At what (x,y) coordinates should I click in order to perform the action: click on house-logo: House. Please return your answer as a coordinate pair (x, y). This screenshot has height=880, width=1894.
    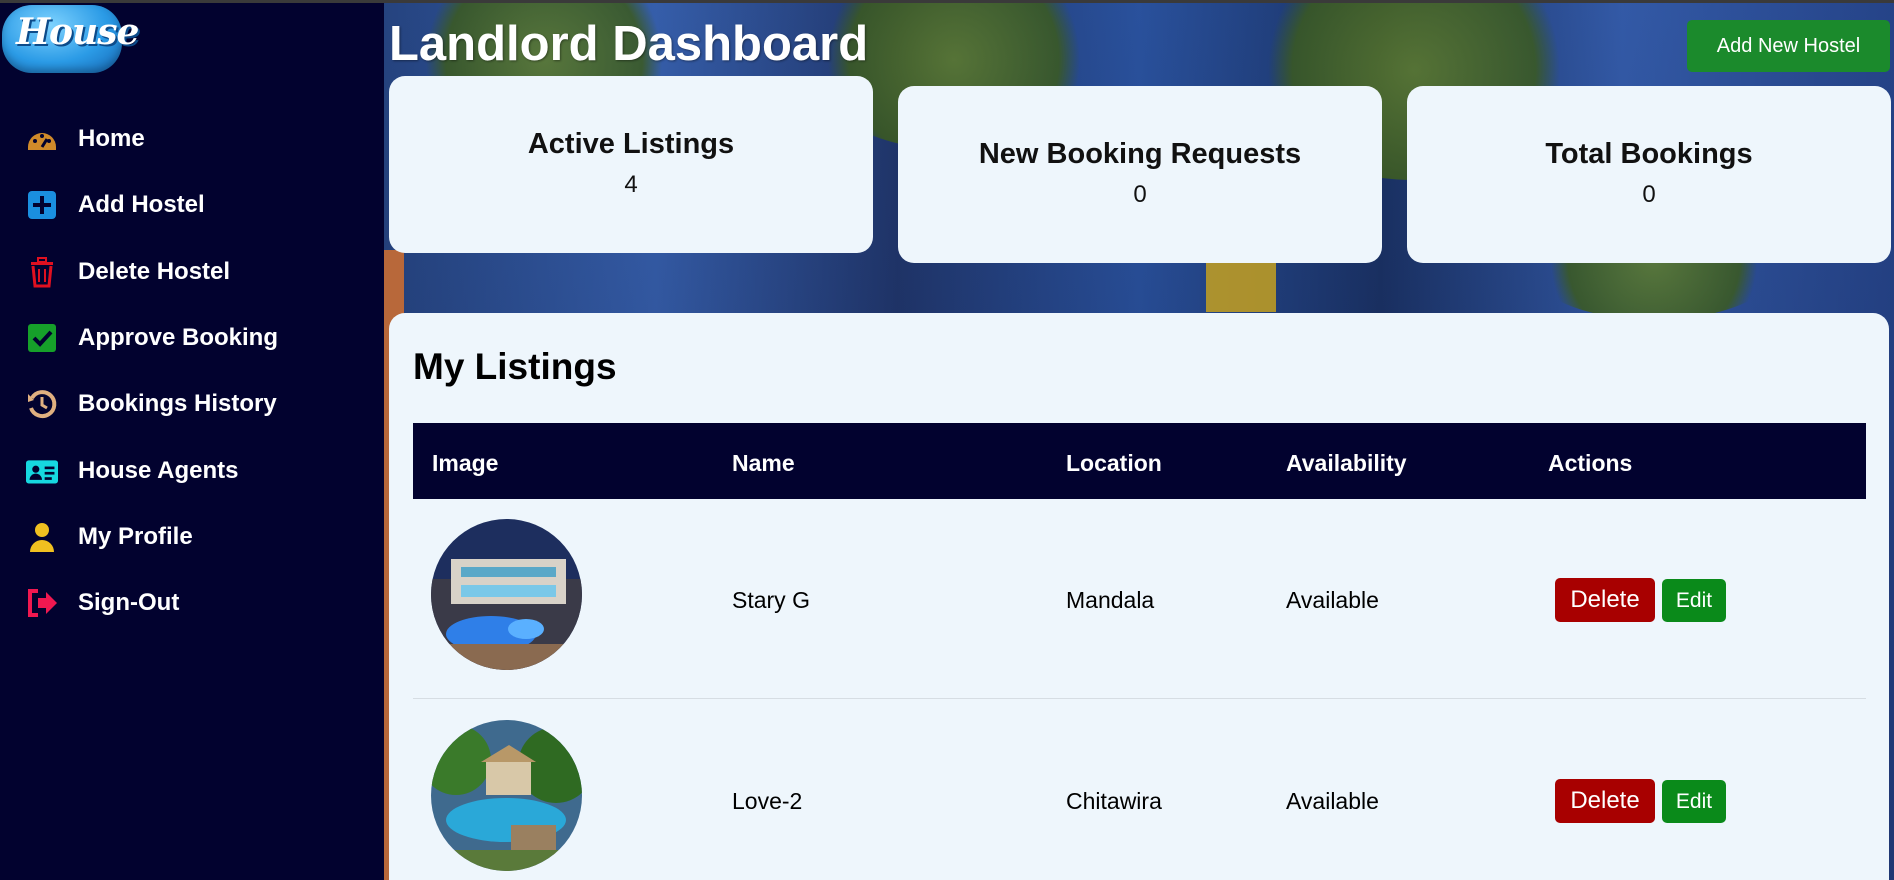
    Looking at the image, I should click on (70, 39).